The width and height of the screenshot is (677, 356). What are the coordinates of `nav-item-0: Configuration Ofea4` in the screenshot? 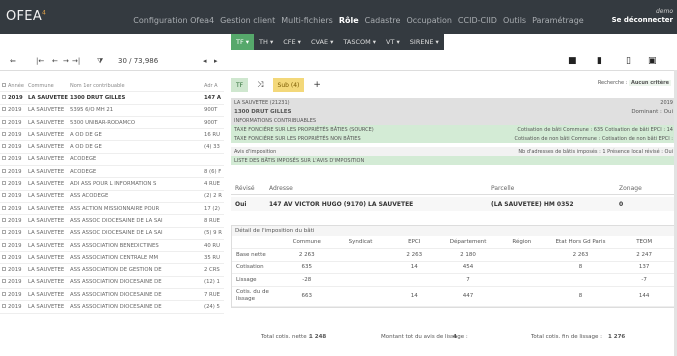 It's located at (173, 20).